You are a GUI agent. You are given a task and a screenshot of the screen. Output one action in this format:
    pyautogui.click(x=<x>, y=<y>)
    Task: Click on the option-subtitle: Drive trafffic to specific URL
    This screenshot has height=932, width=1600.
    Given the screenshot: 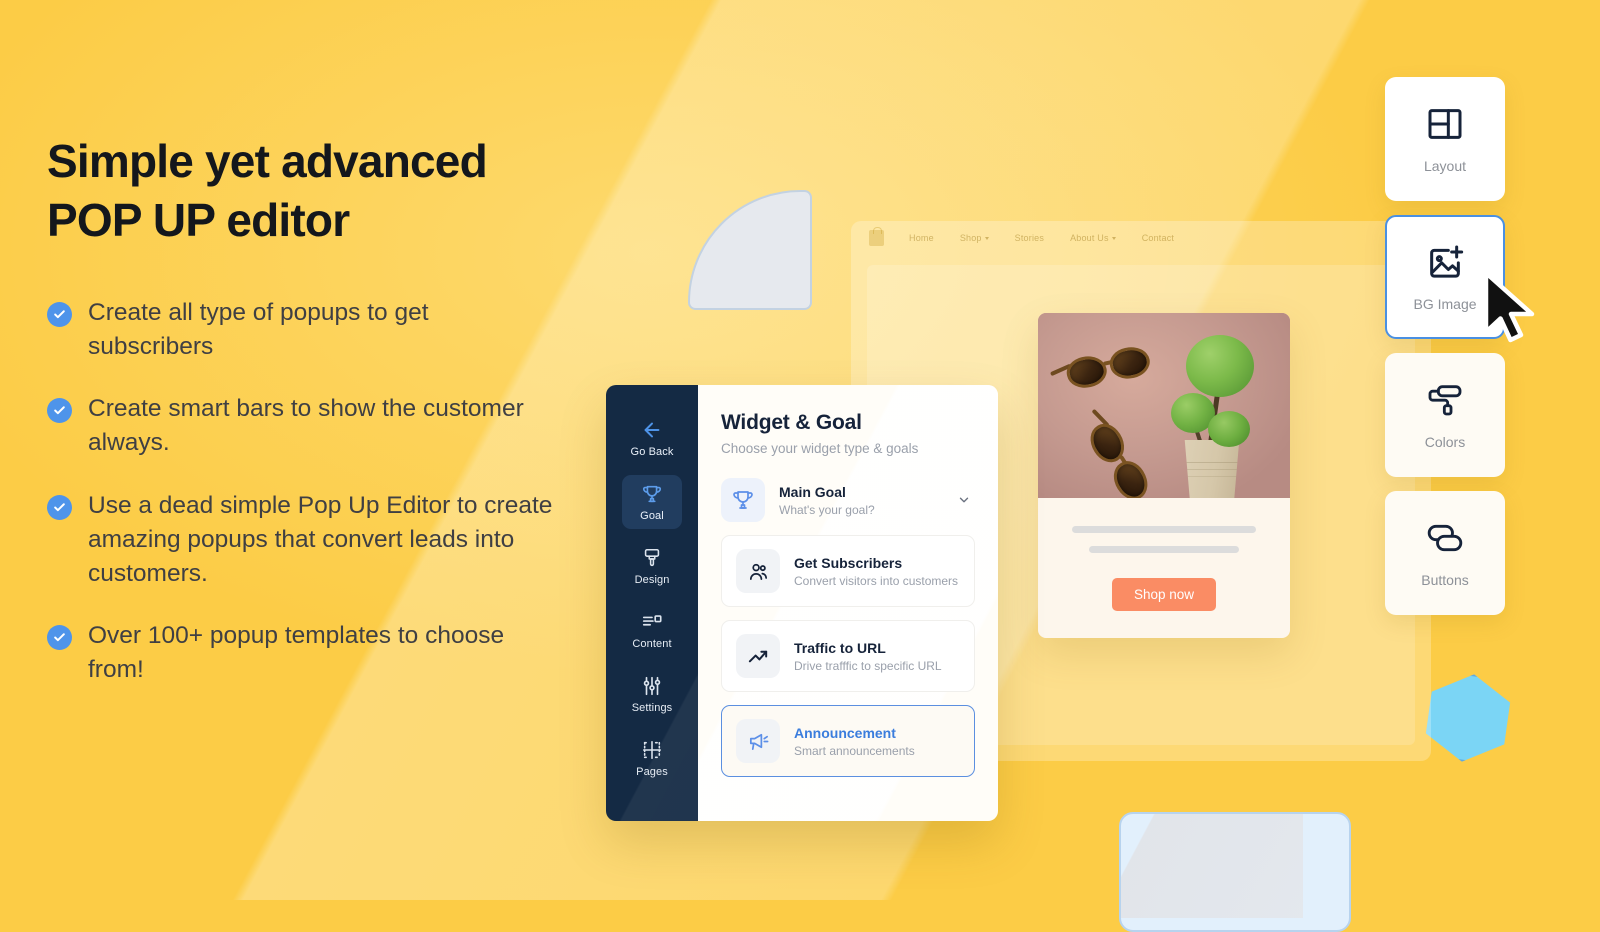 What is the action you would take?
    pyautogui.click(x=868, y=665)
    